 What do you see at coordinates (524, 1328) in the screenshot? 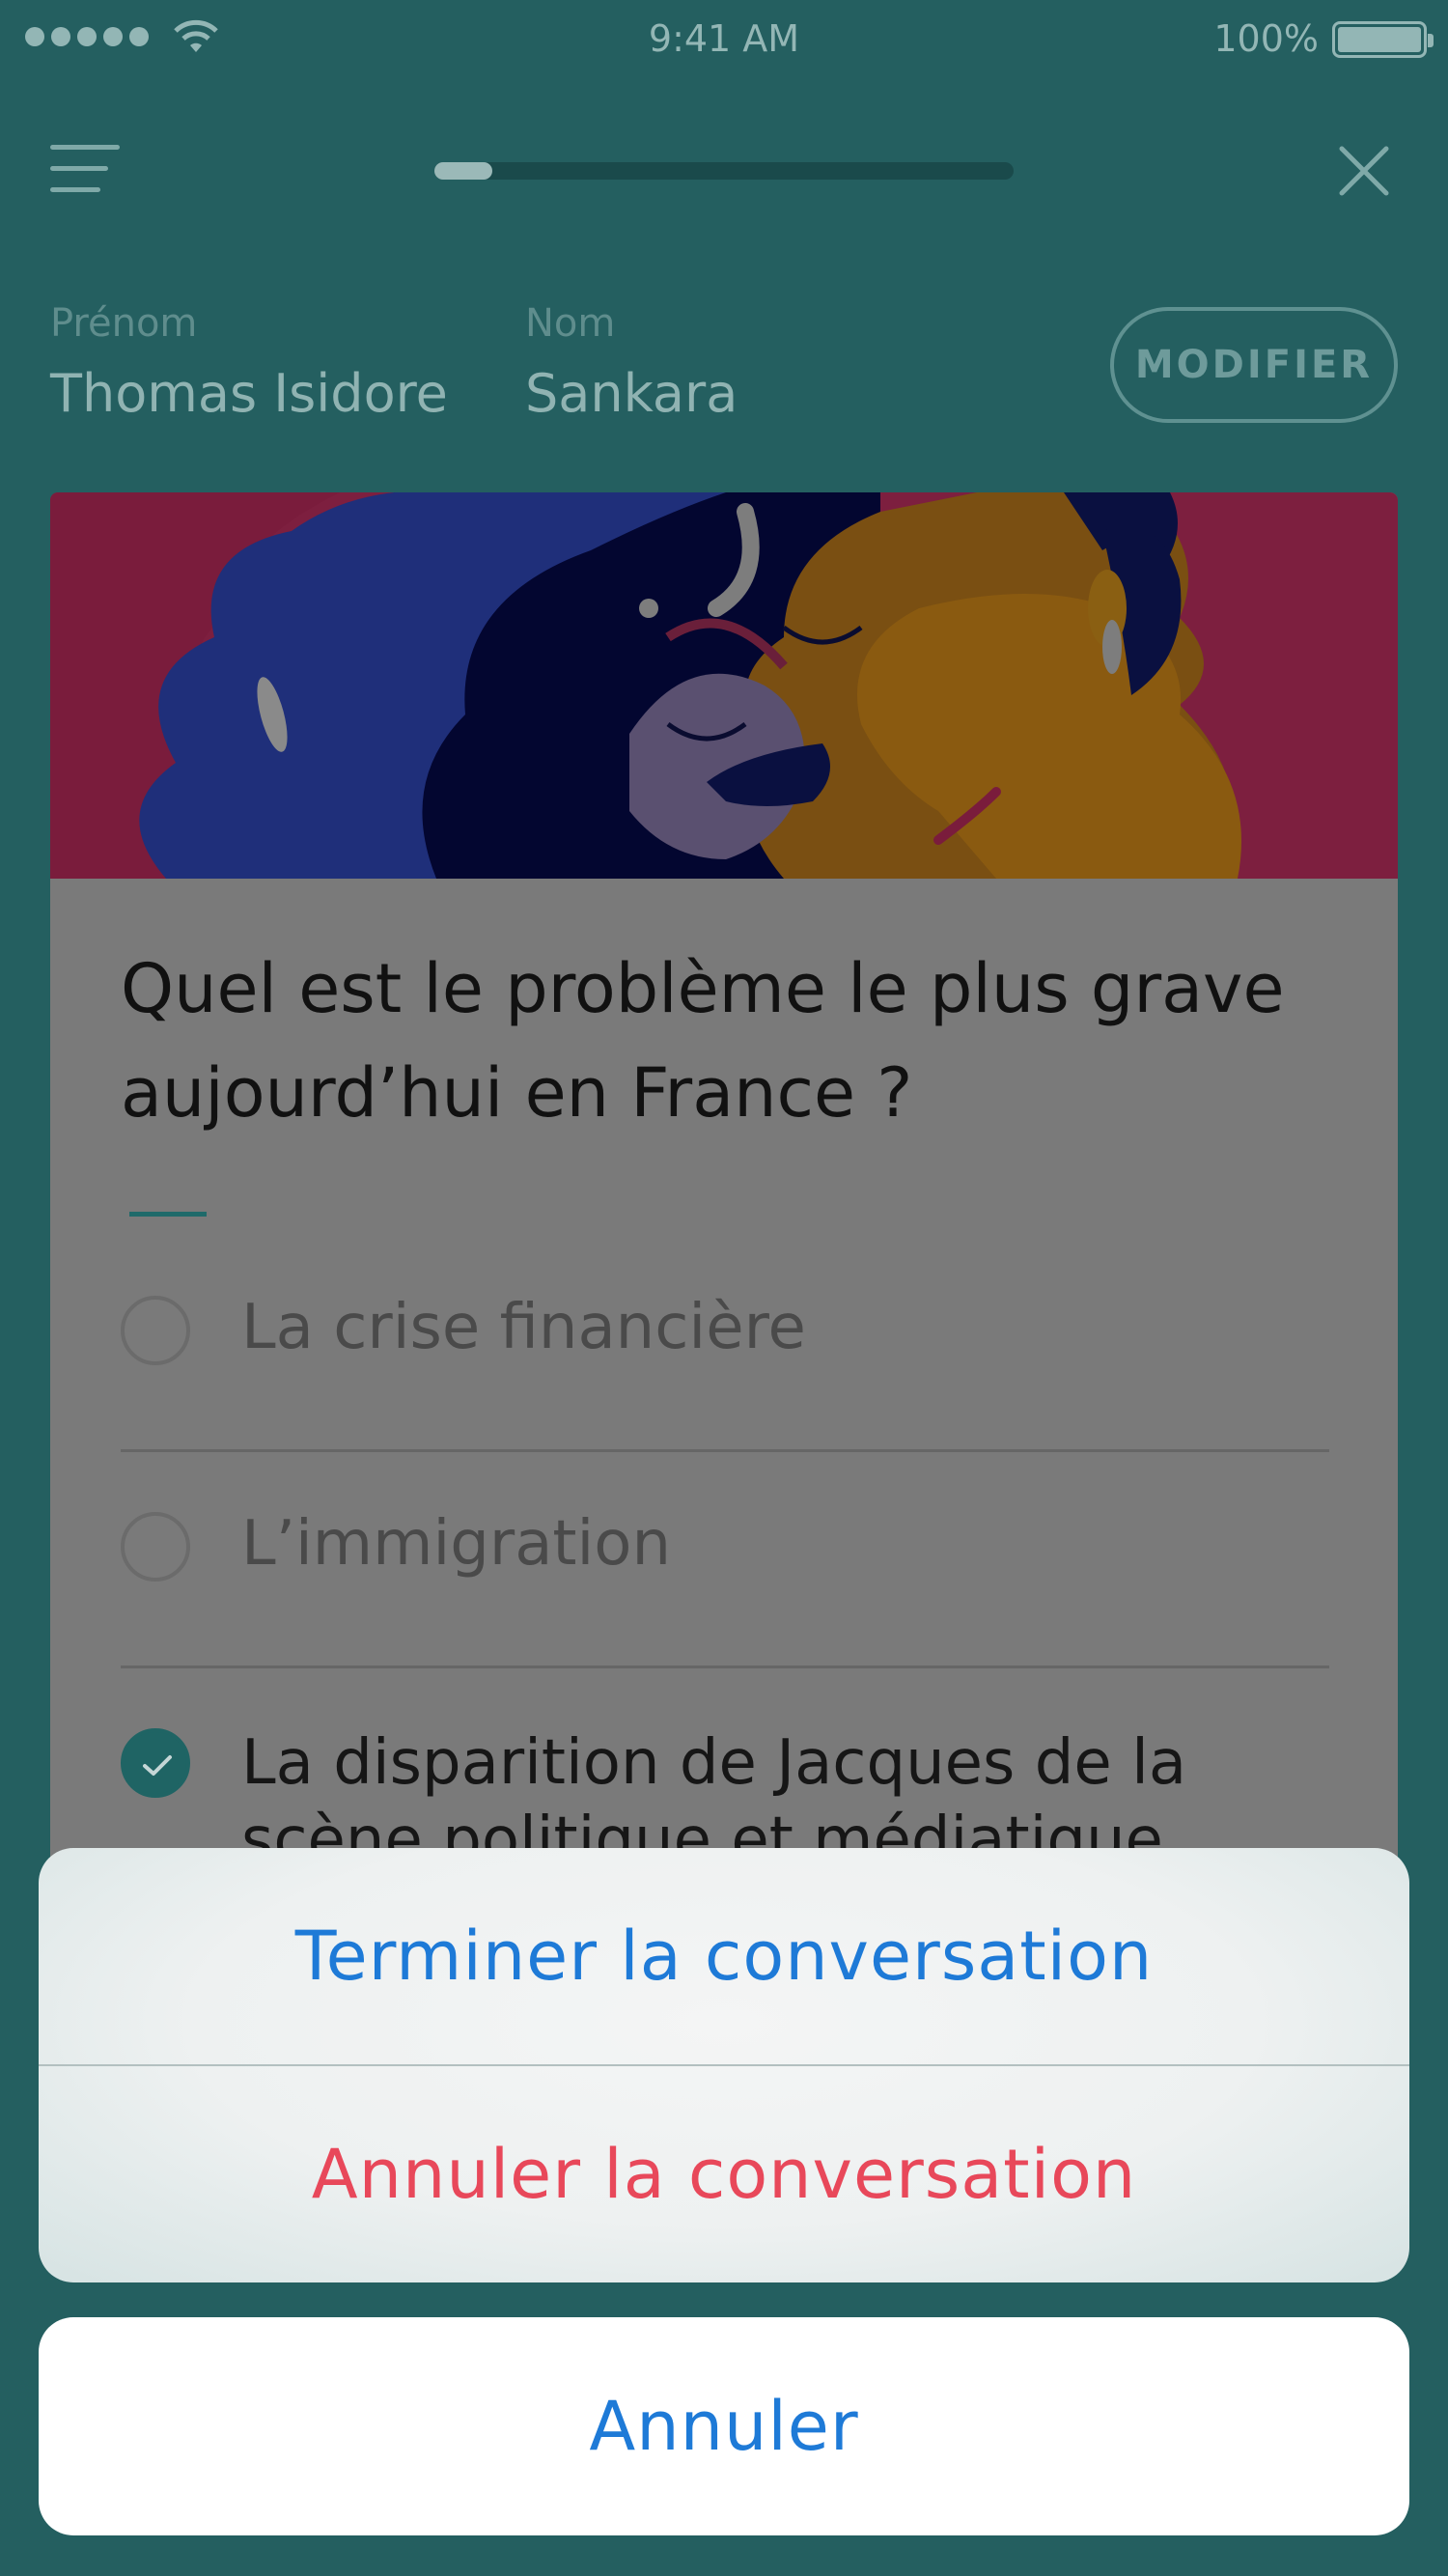
I see `option-label: La crise financière` at bounding box center [524, 1328].